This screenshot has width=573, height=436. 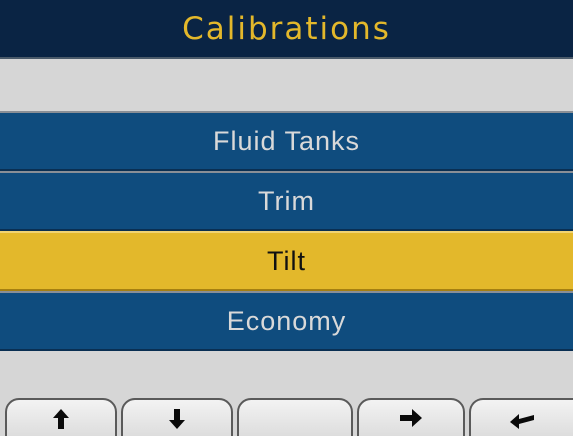 I want to click on enter-arrow-icon, so click(x=522, y=421).